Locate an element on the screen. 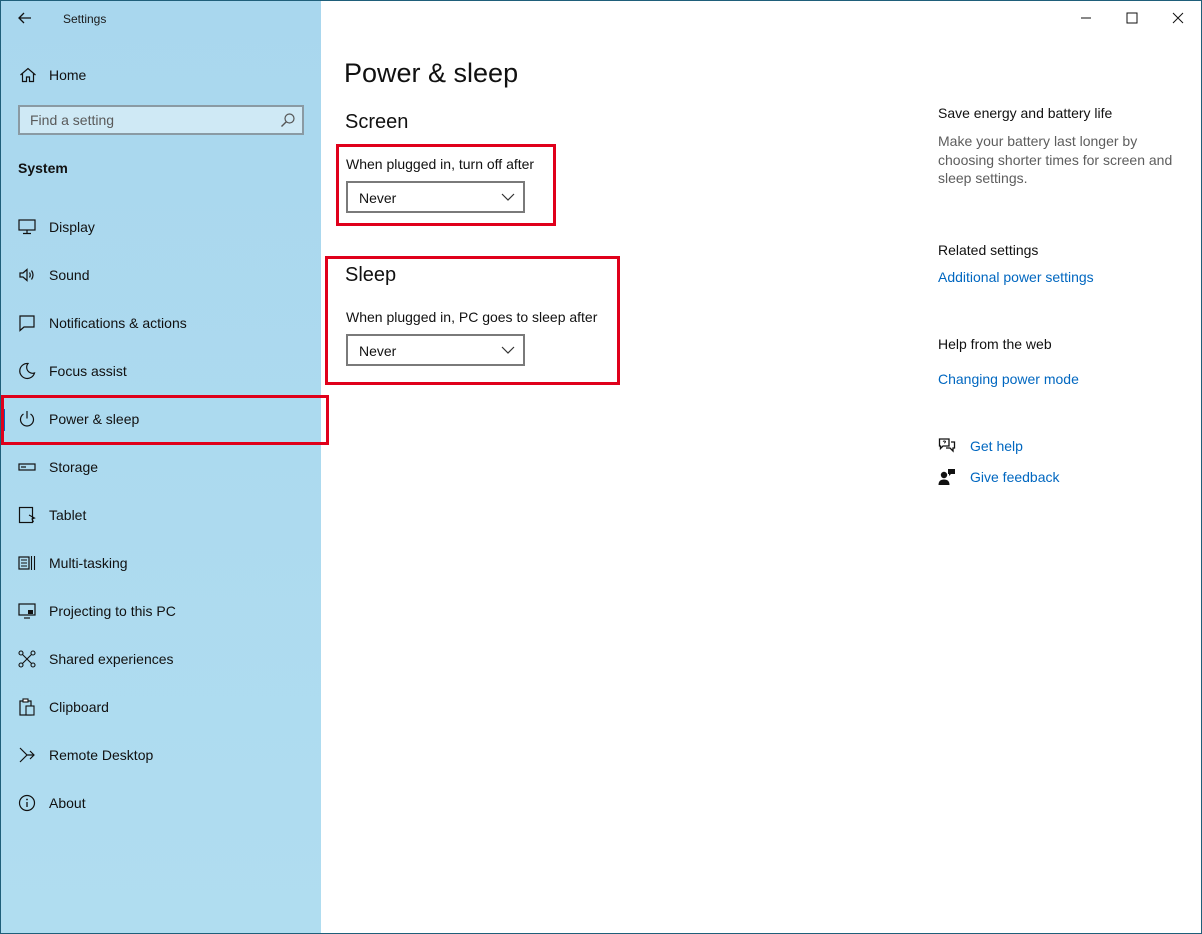 The image size is (1202, 934). sidebar-item-label: Storage is located at coordinates (74, 467).